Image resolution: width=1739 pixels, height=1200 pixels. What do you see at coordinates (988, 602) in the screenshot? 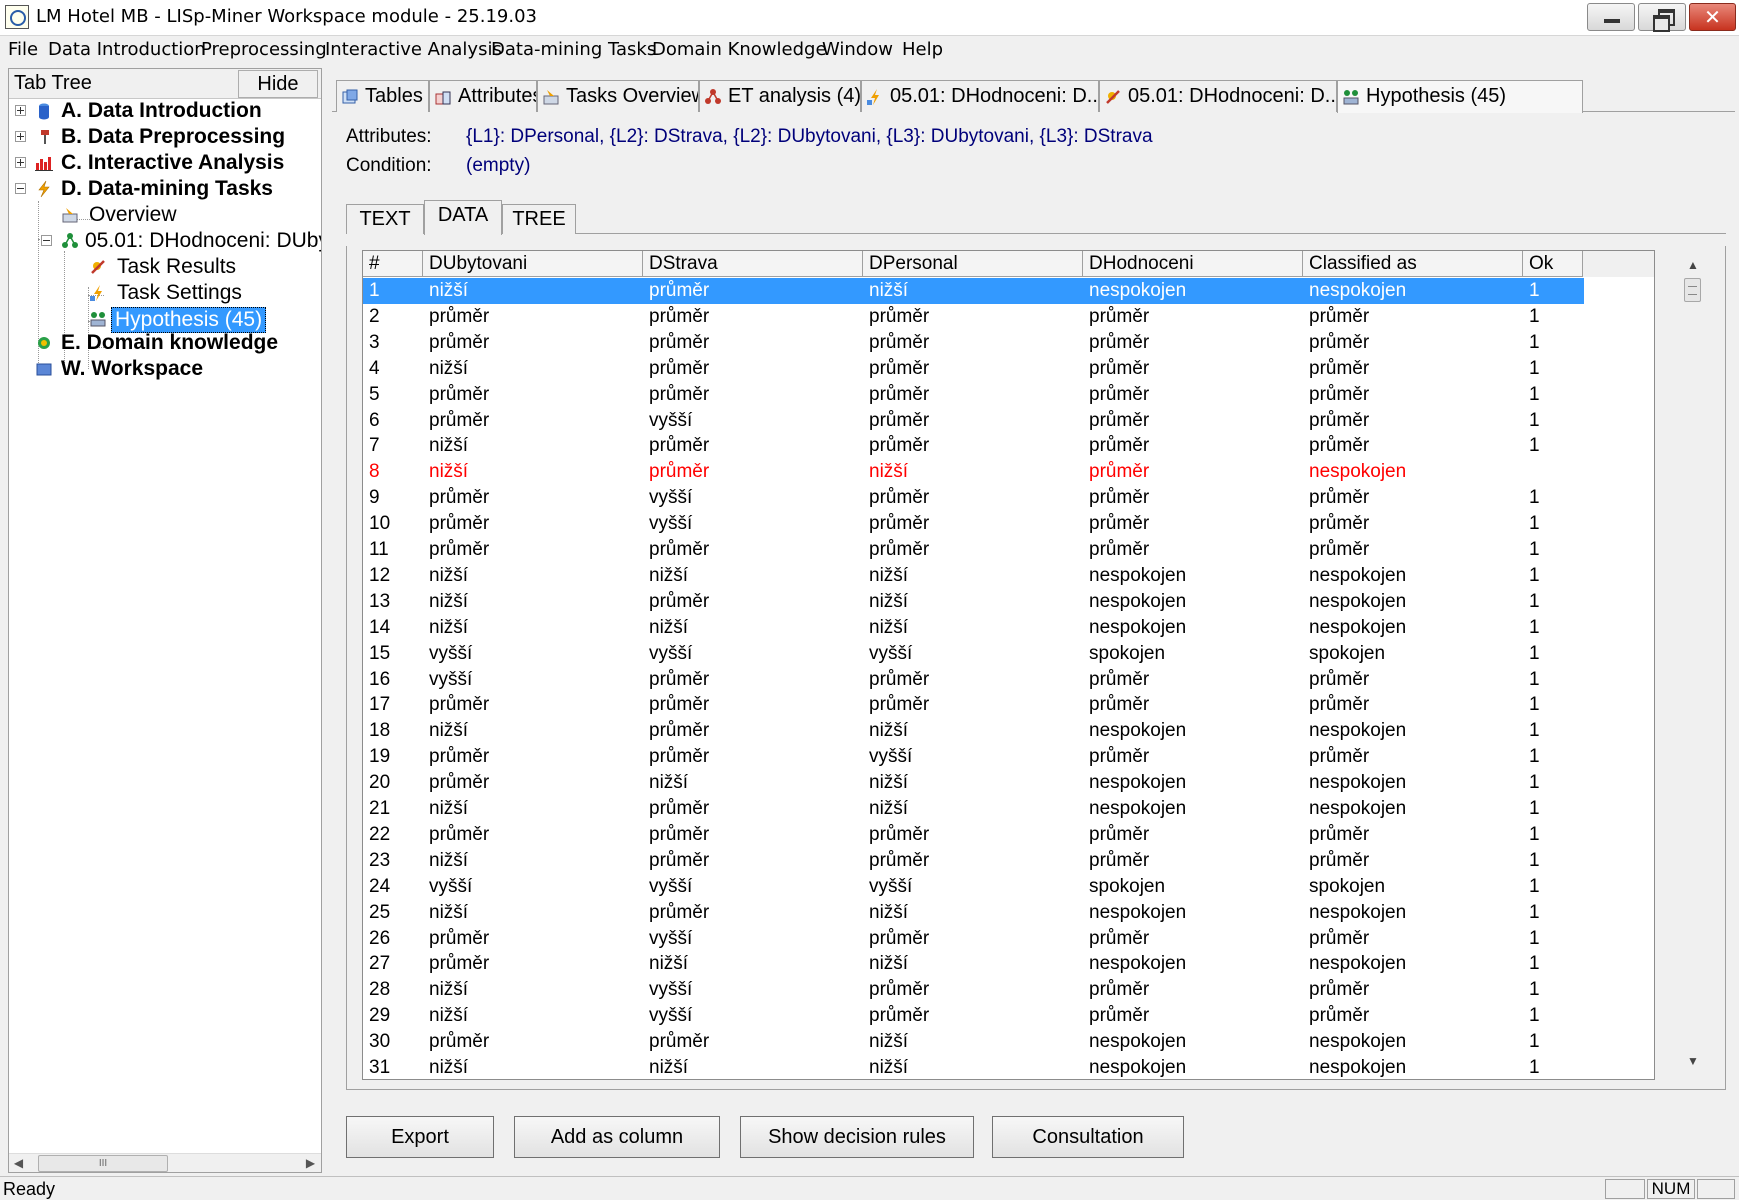
I see `table-row: 13 nižší průměr nižší nespokojen nespokojen 1` at bounding box center [988, 602].